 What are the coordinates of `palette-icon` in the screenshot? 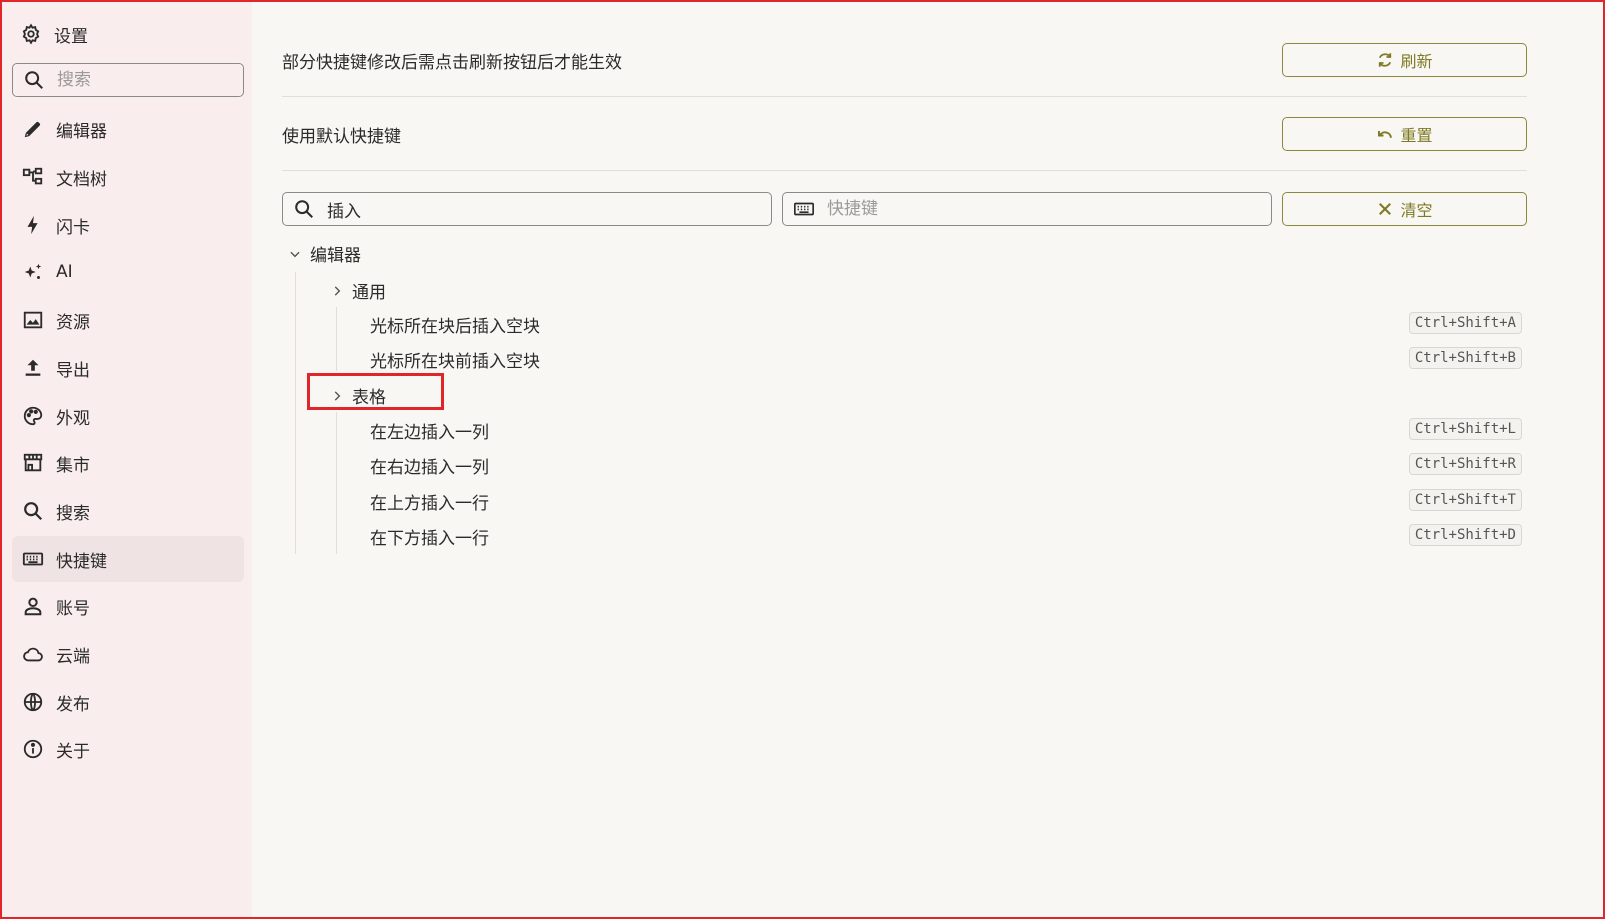 It's located at (33, 416).